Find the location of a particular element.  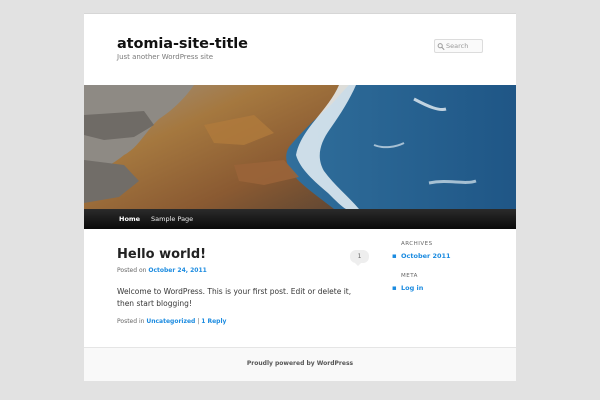

main-navigation: Home Sample Page is located at coordinates (300, 219).